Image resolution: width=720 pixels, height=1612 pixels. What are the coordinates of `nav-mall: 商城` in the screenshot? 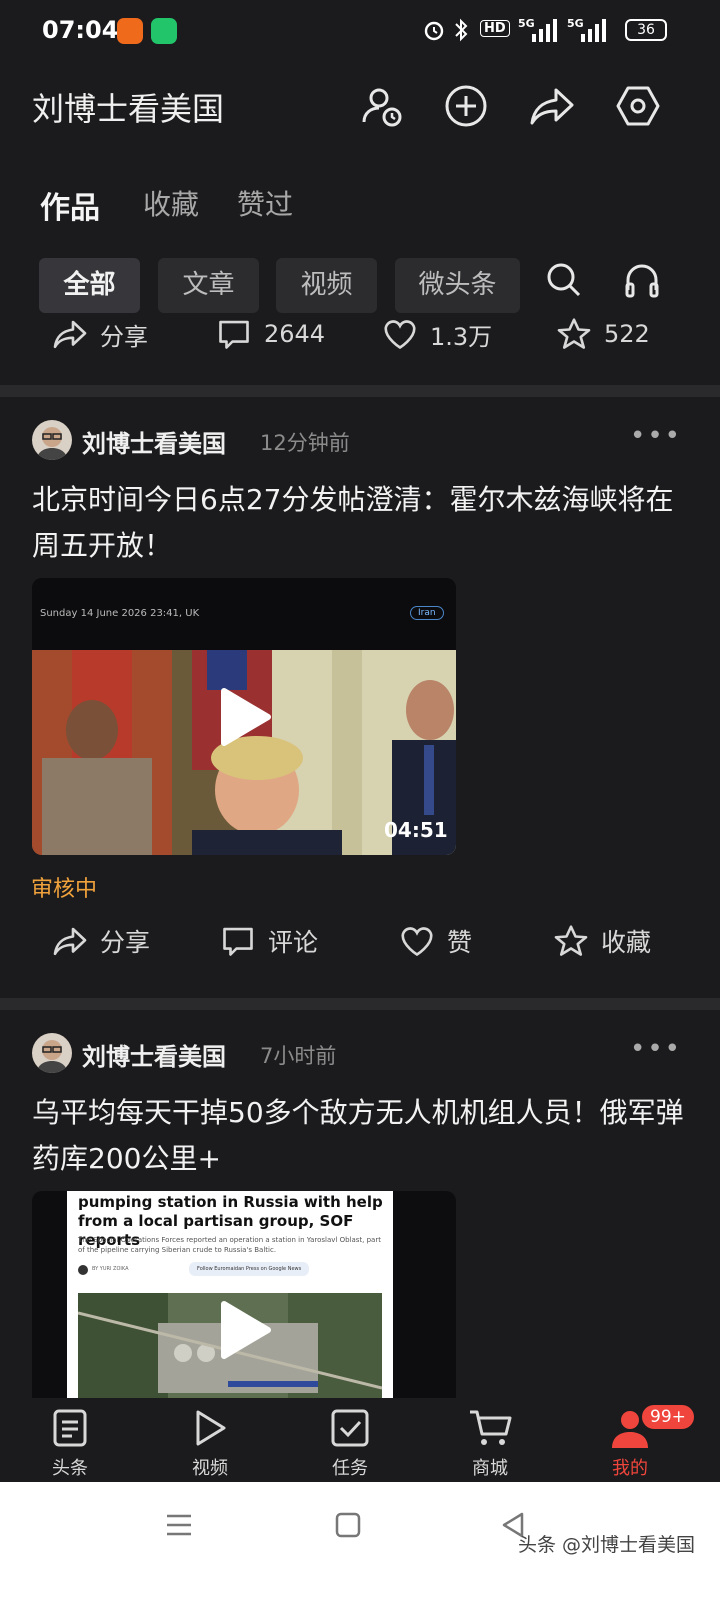 It's located at (490, 1439).